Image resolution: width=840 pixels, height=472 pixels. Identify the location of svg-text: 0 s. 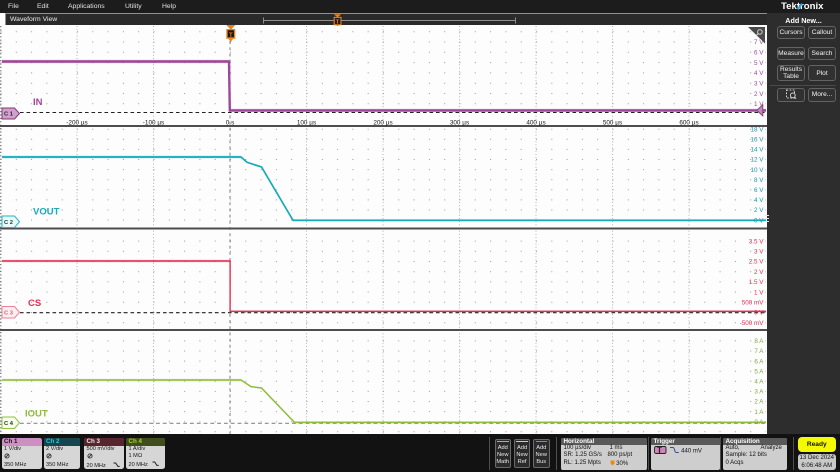
(230, 123).